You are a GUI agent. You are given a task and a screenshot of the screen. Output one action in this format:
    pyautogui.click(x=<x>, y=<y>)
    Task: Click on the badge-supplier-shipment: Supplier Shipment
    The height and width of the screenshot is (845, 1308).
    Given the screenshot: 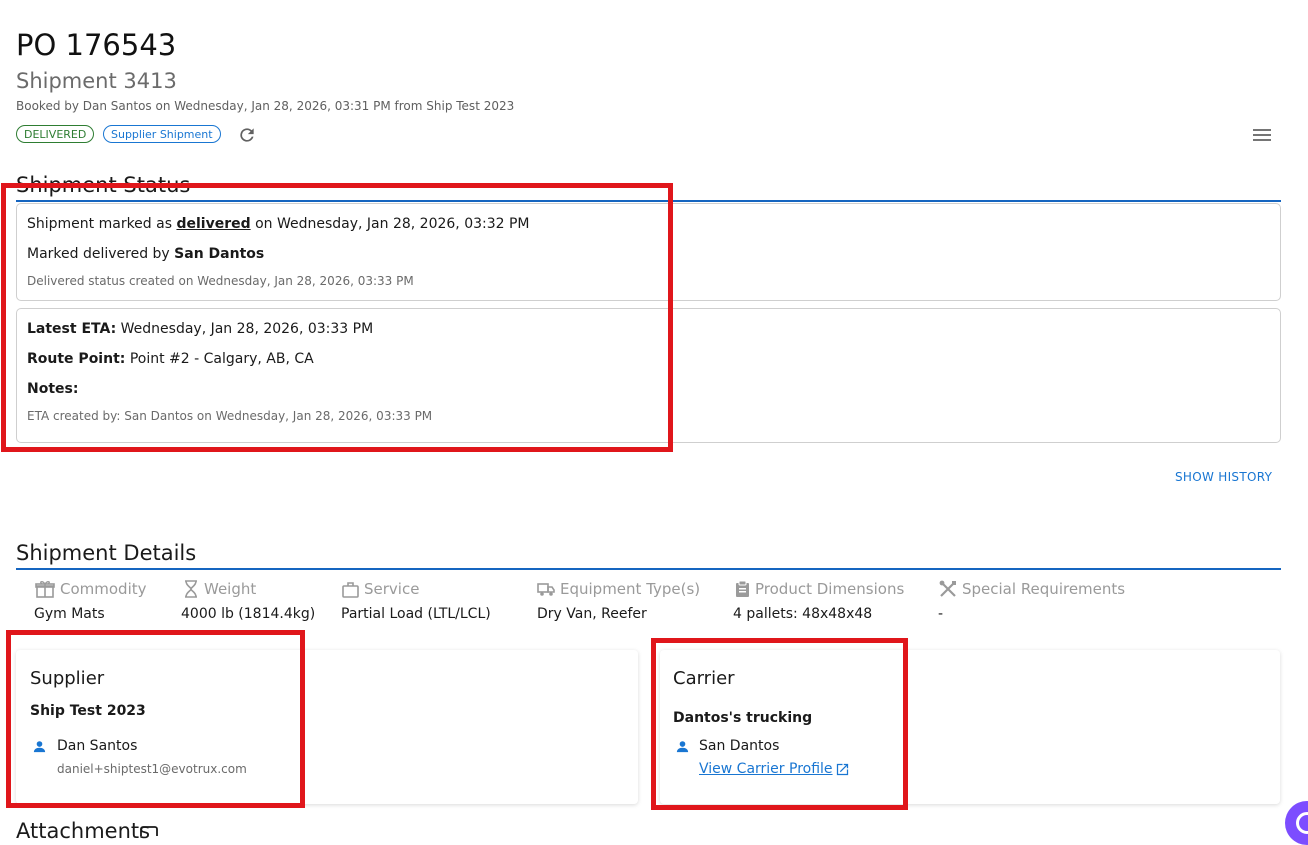 What is the action you would take?
    pyautogui.click(x=162, y=134)
    